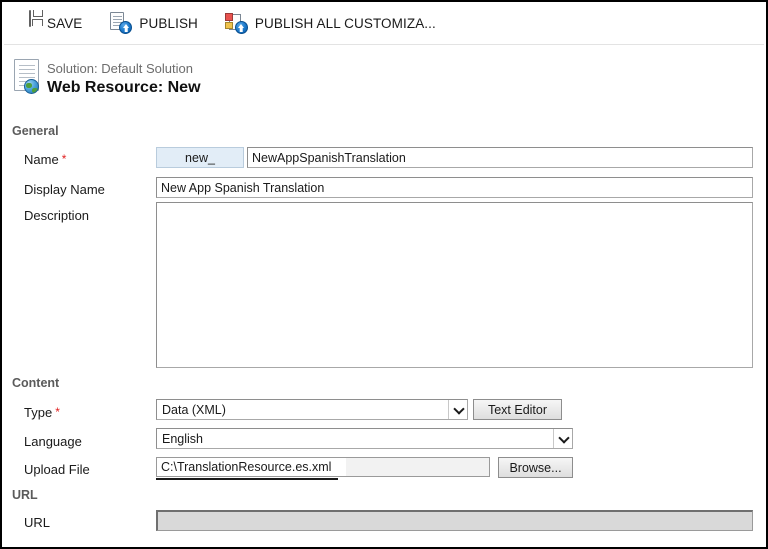  What do you see at coordinates (36, 383) in the screenshot?
I see `section-header-content: Content` at bounding box center [36, 383].